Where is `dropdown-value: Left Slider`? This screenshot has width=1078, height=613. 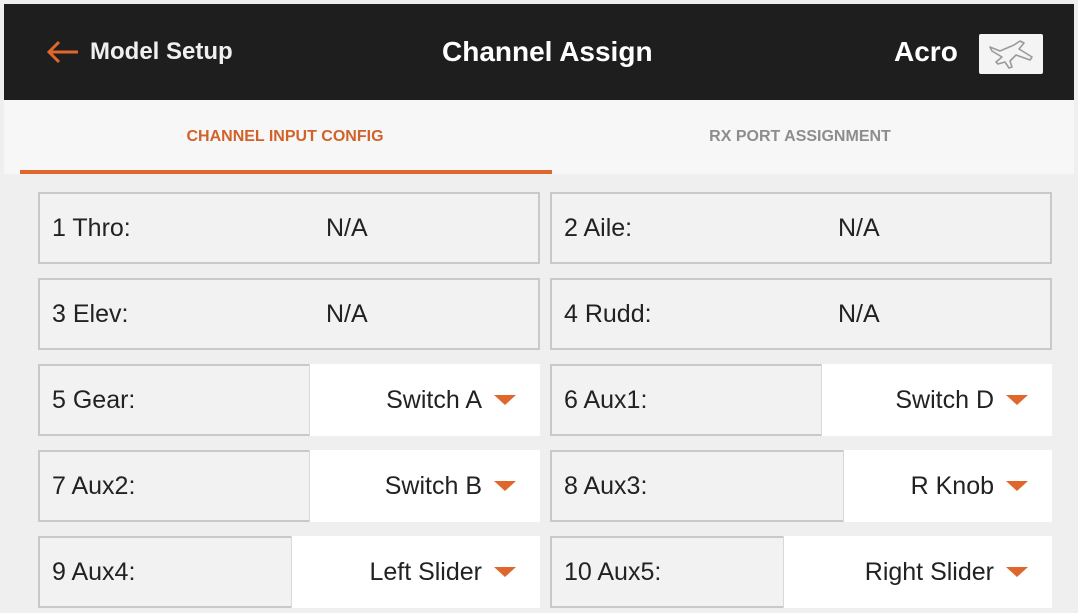
dropdown-value: Left Slider is located at coordinates (425, 571).